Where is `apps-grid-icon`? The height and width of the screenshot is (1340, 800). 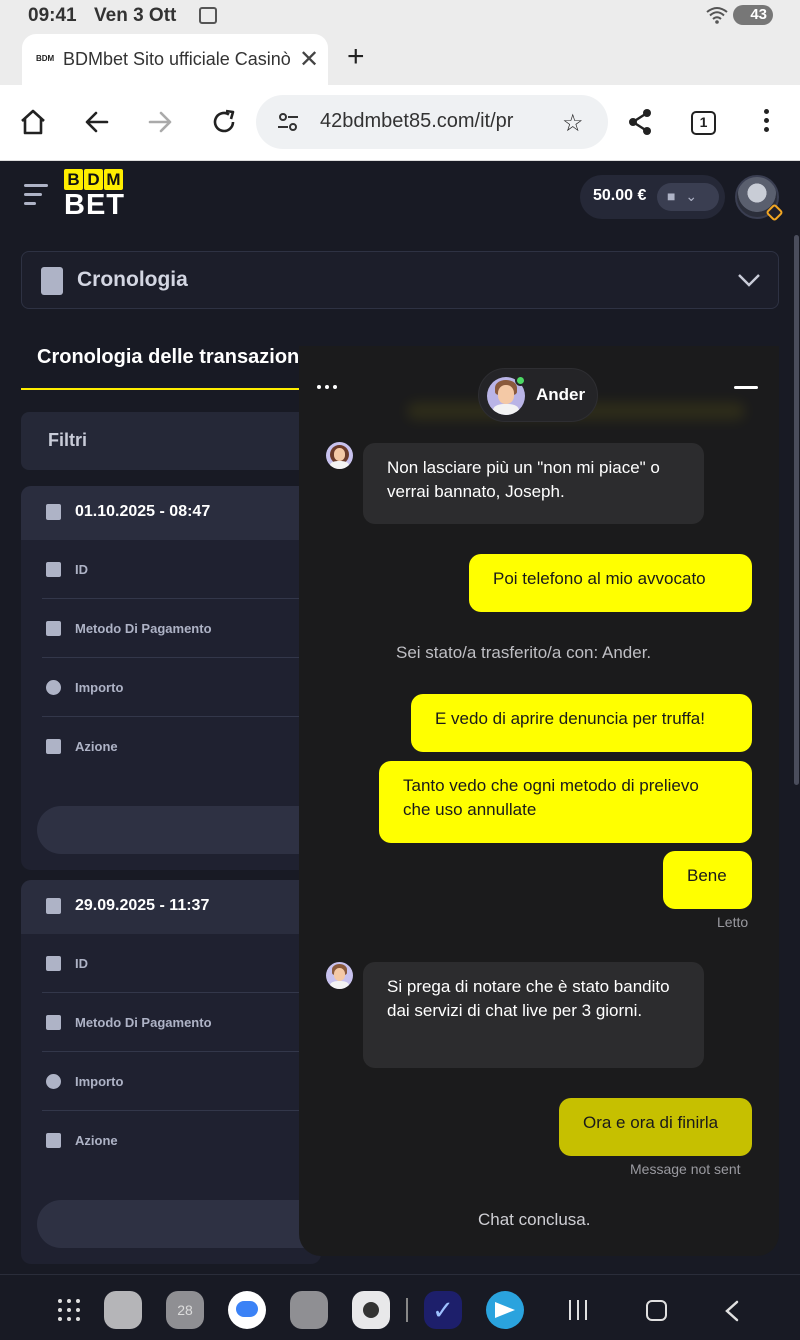
apps-grid-icon is located at coordinates (69, 1310).